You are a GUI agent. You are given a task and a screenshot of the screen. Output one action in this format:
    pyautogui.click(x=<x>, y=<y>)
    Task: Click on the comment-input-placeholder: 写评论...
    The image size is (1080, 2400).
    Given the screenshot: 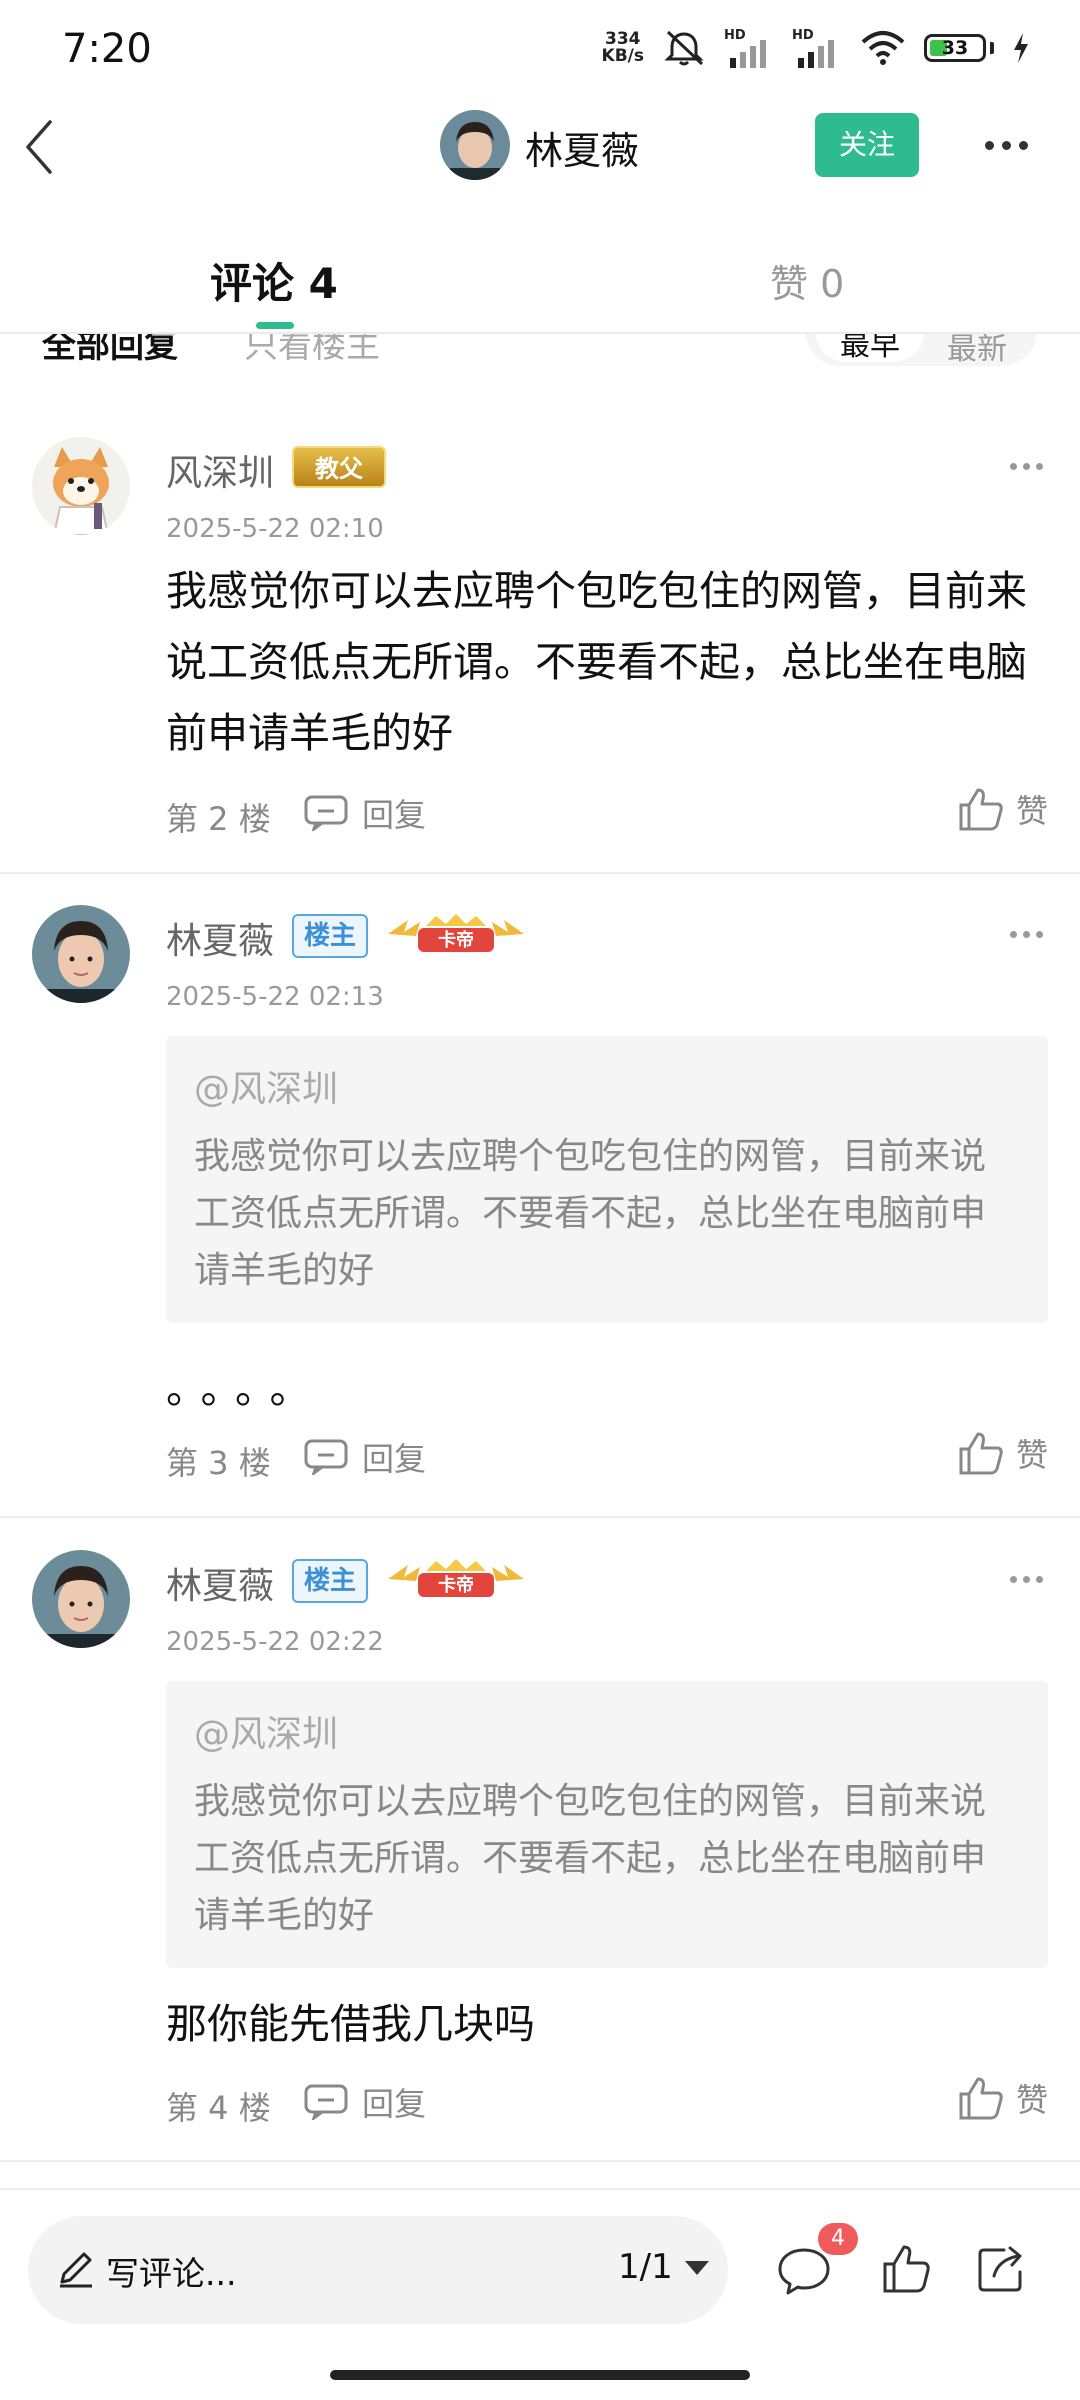 What is the action you would take?
    pyautogui.click(x=171, y=2271)
    